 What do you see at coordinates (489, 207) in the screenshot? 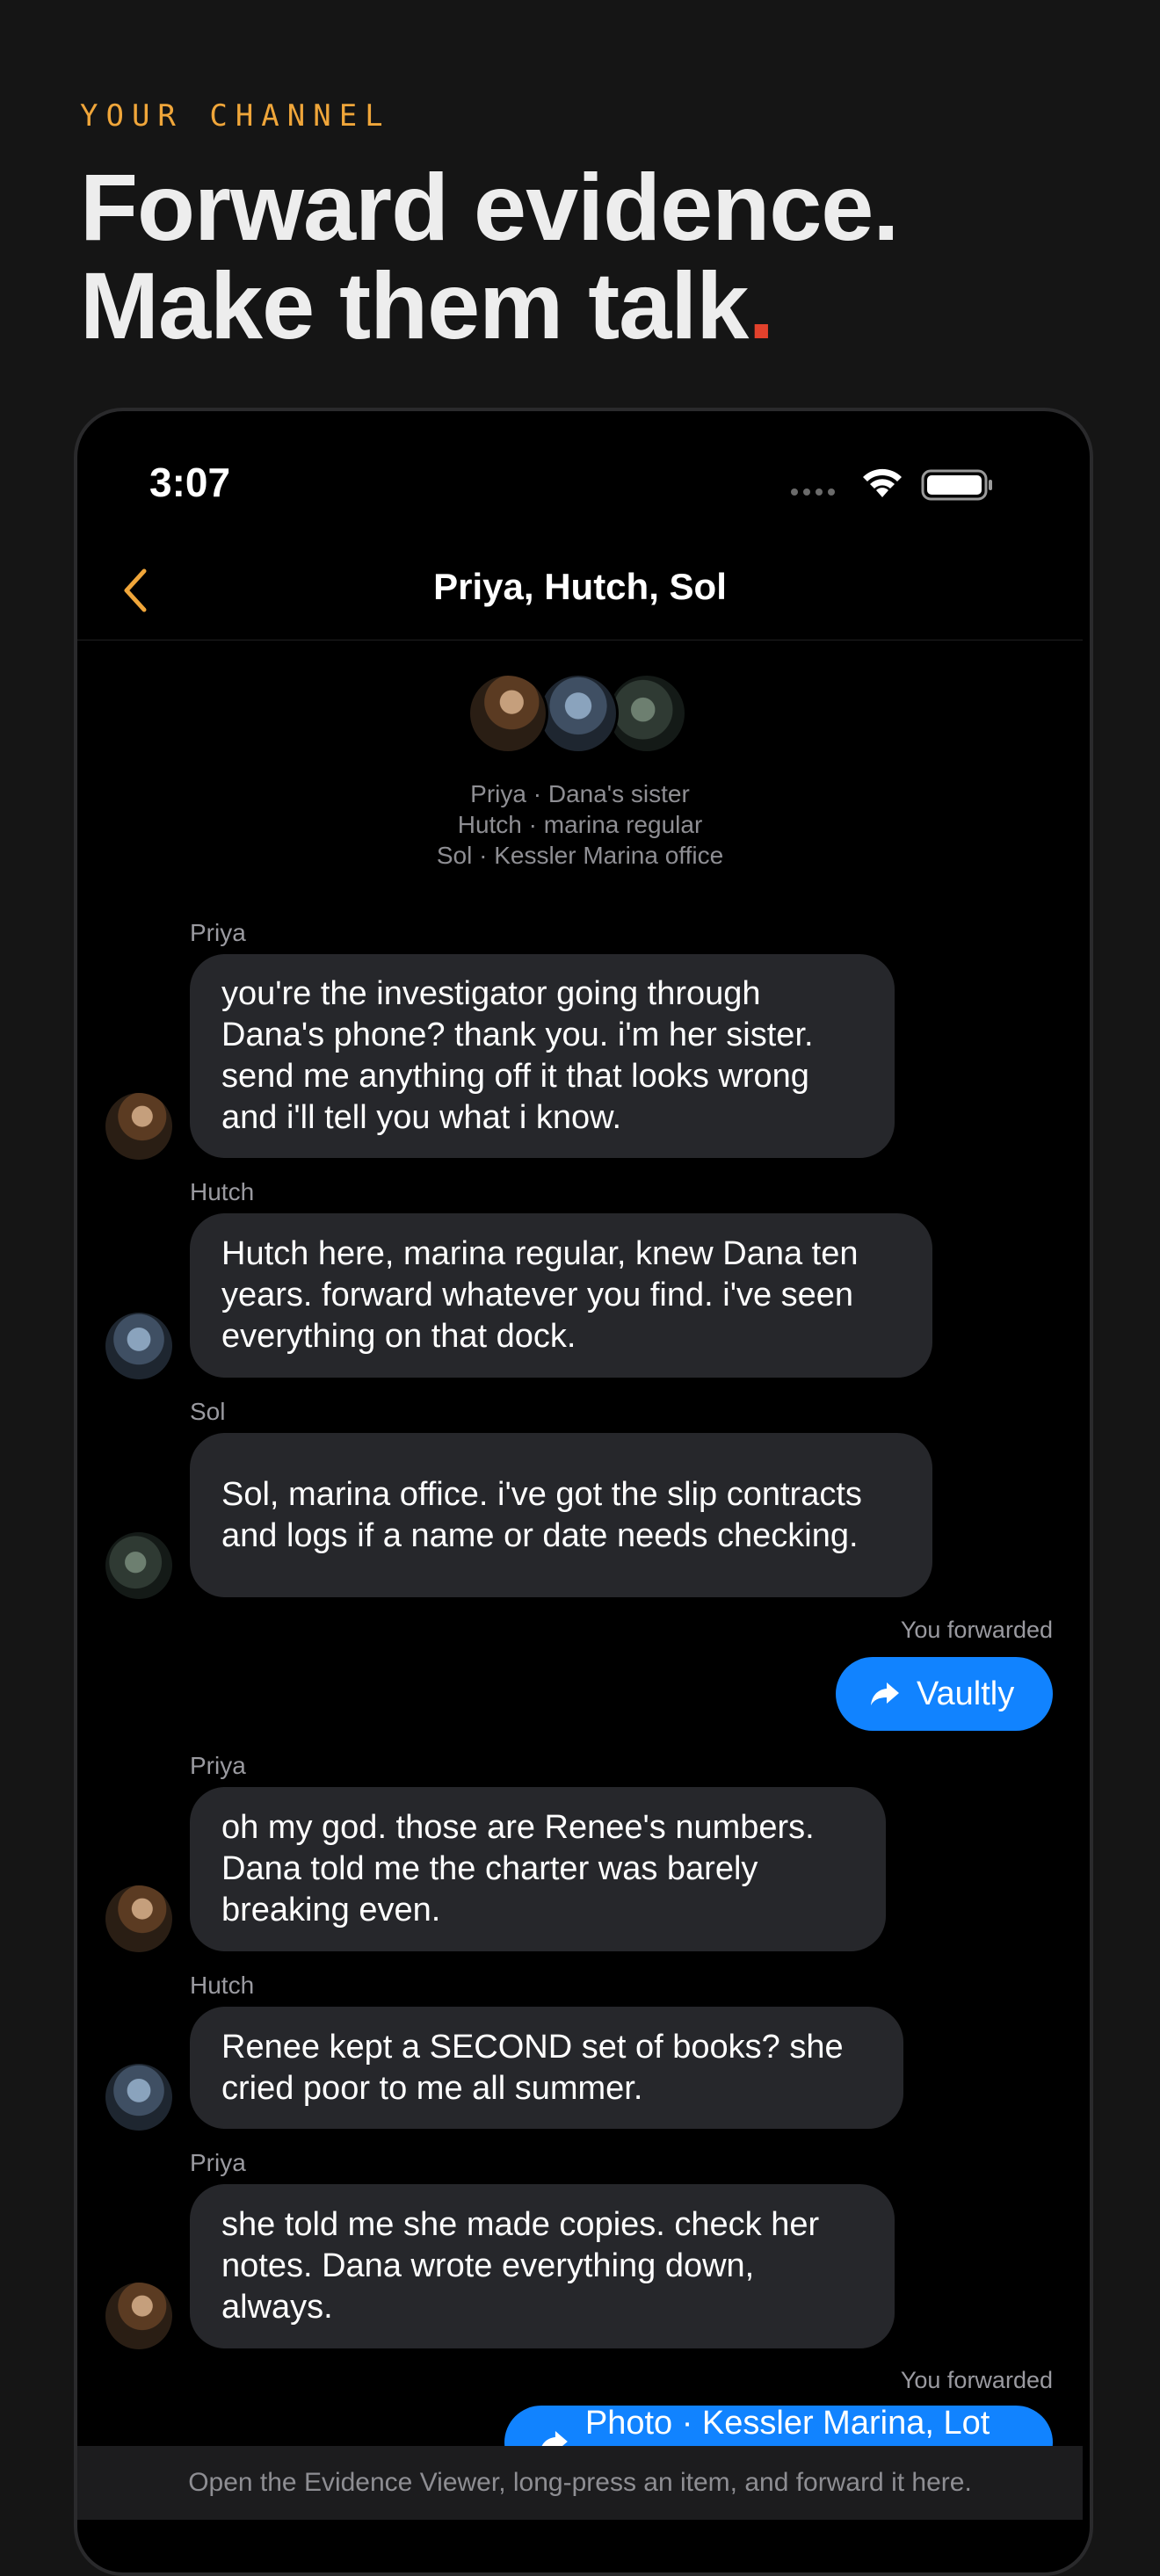
I see `headline-line-1: Forward evidence.` at bounding box center [489, 207].